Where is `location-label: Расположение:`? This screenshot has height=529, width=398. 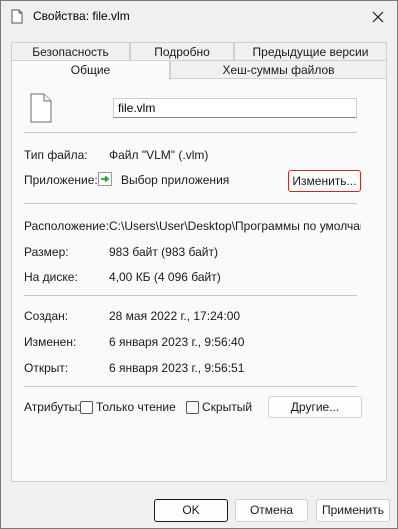
location-label: Расположение: is located at coordinates (66, 226).